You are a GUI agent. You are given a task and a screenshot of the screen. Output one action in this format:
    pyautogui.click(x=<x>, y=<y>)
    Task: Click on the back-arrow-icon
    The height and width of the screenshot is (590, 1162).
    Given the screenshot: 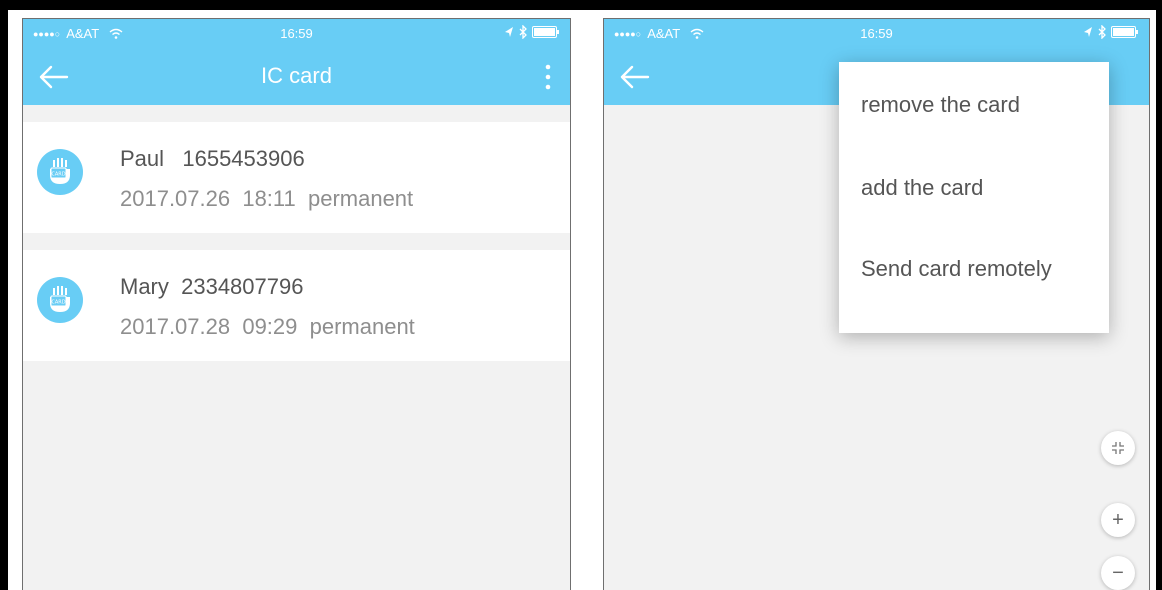 What is the action you would take?
    pyautogui.click(x=634, y=77)
    